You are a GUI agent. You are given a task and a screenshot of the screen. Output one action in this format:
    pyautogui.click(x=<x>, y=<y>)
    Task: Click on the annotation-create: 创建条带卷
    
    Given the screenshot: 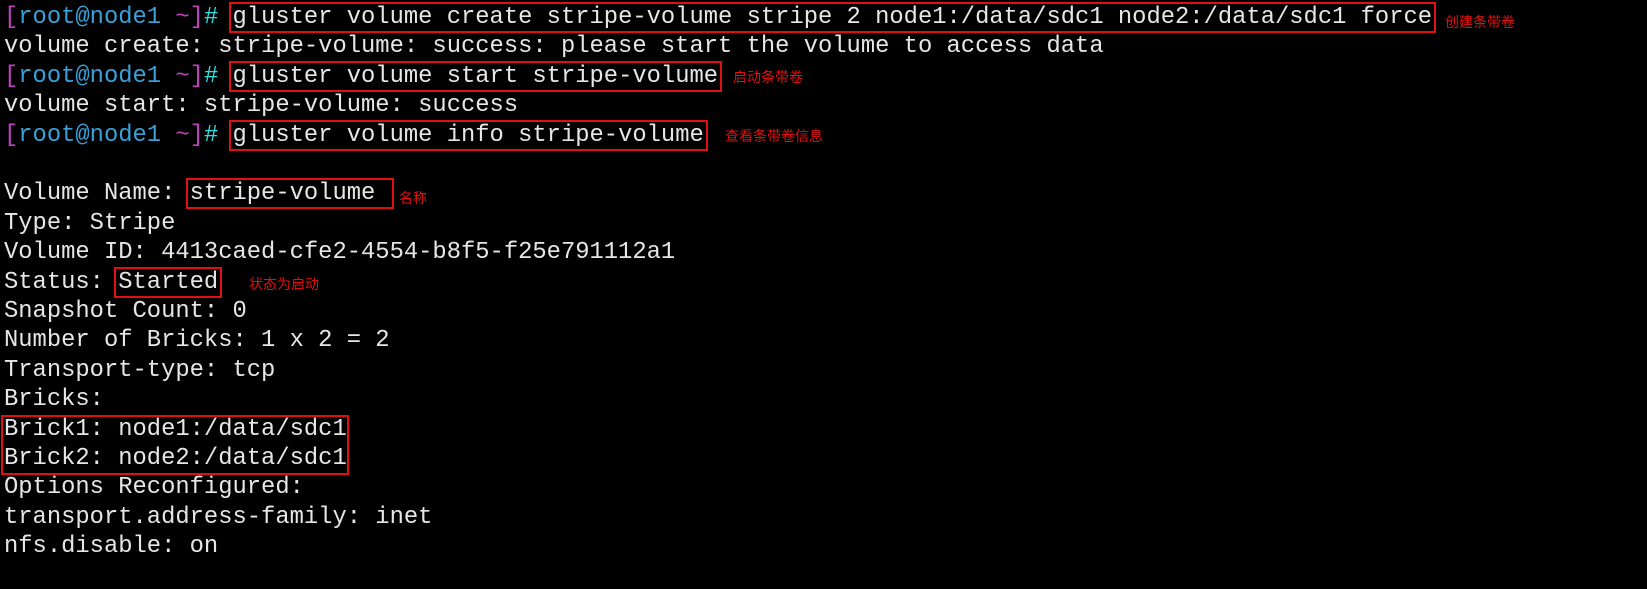 What is the action you would take?
    pyautogui.click(x=1480, y=23)
    